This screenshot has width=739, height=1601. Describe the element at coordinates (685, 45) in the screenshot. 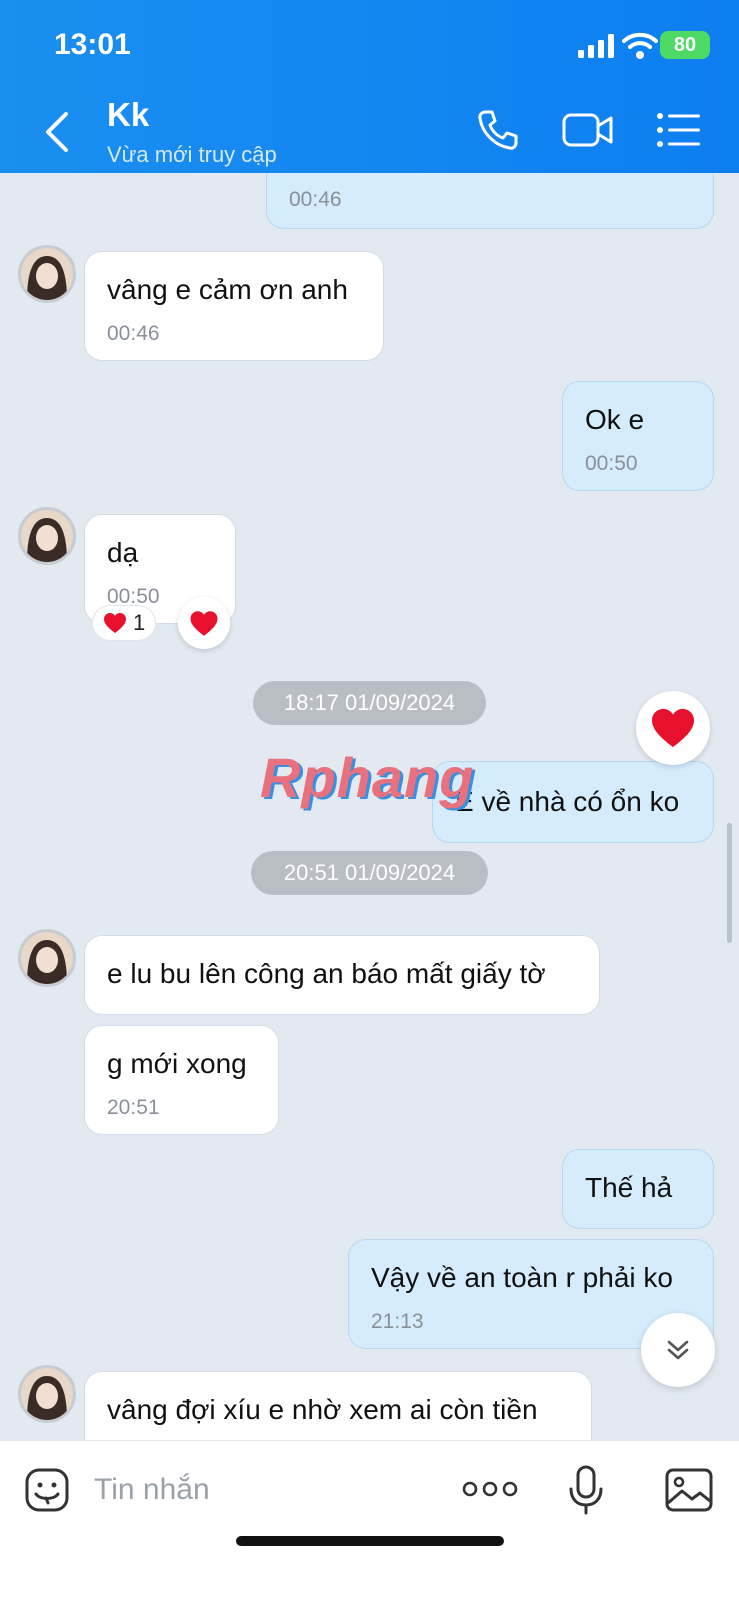

I see `battery-indicator: 80` at that location.